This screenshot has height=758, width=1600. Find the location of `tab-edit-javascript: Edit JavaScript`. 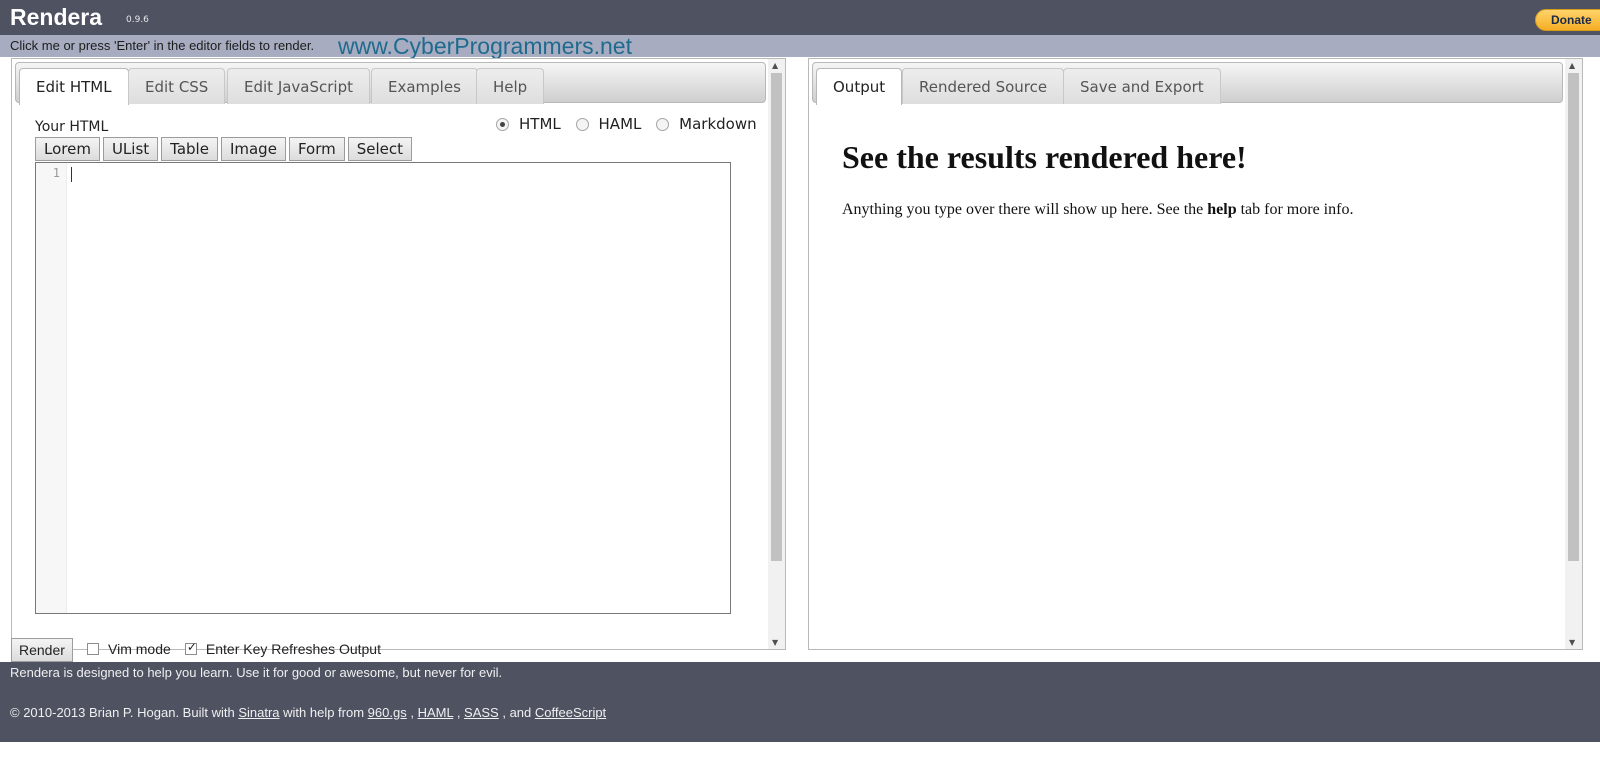

tab-edit-javascript: Edit JavaScript is located at coordinates (299, 86).